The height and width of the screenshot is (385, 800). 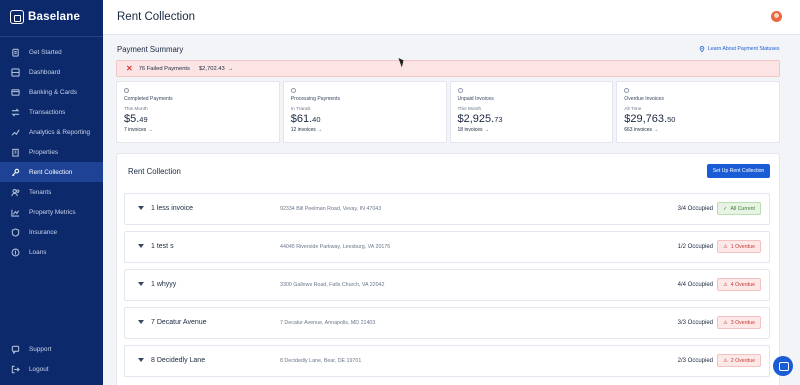 What do you see at coordinates (15, 52) in the screenshot?
I see `clipboard-icon` at bounding box center [15, 52].